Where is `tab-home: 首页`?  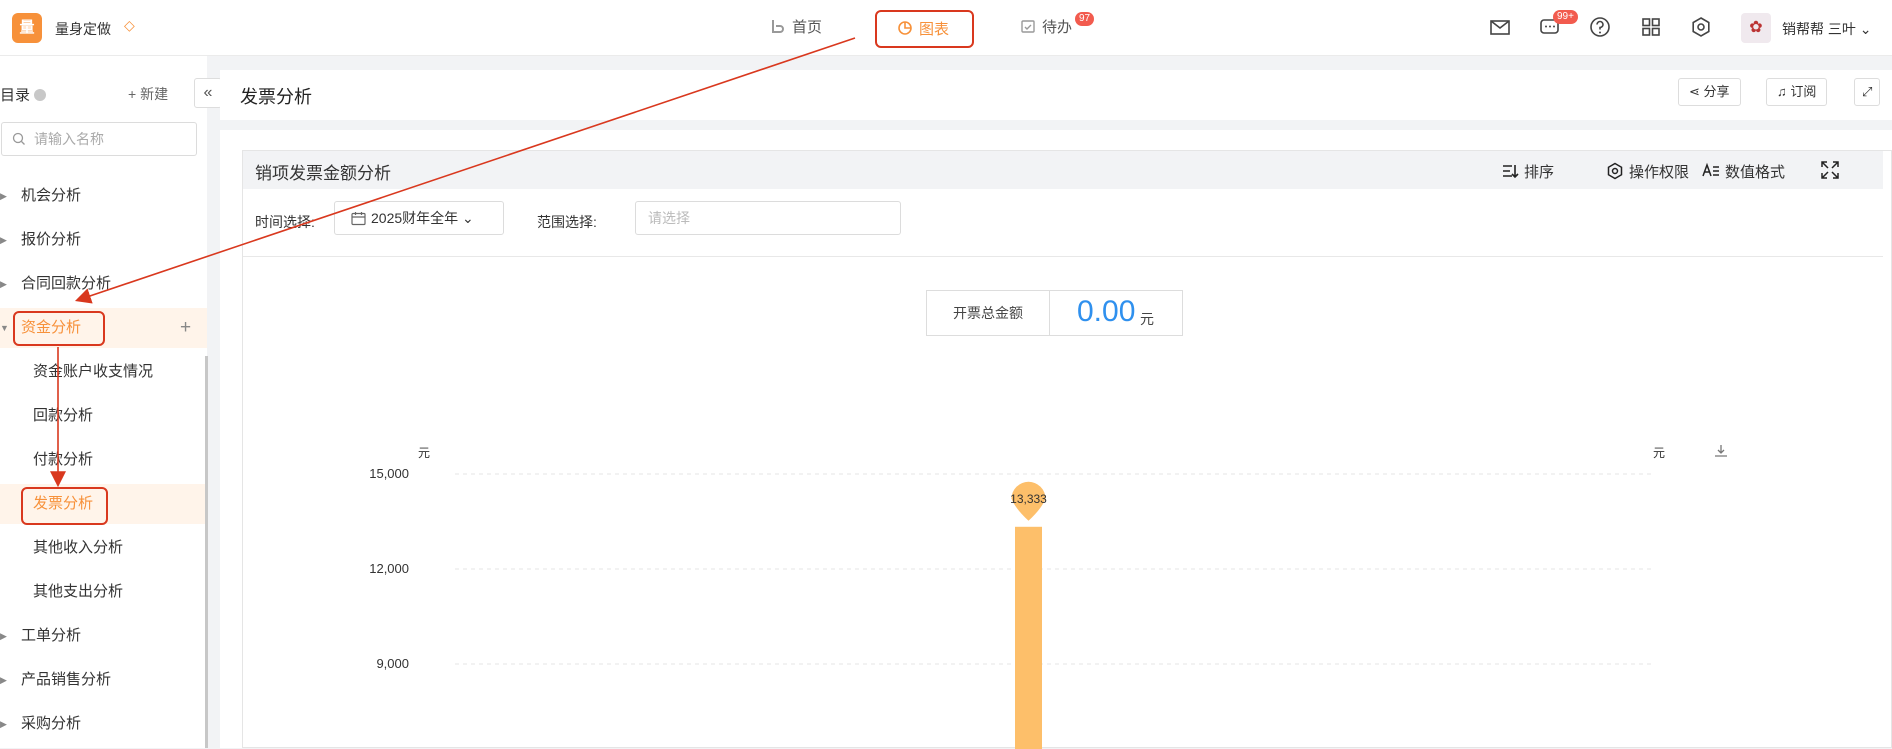 tab-home: 首页 is located at coordinates (796, 28).